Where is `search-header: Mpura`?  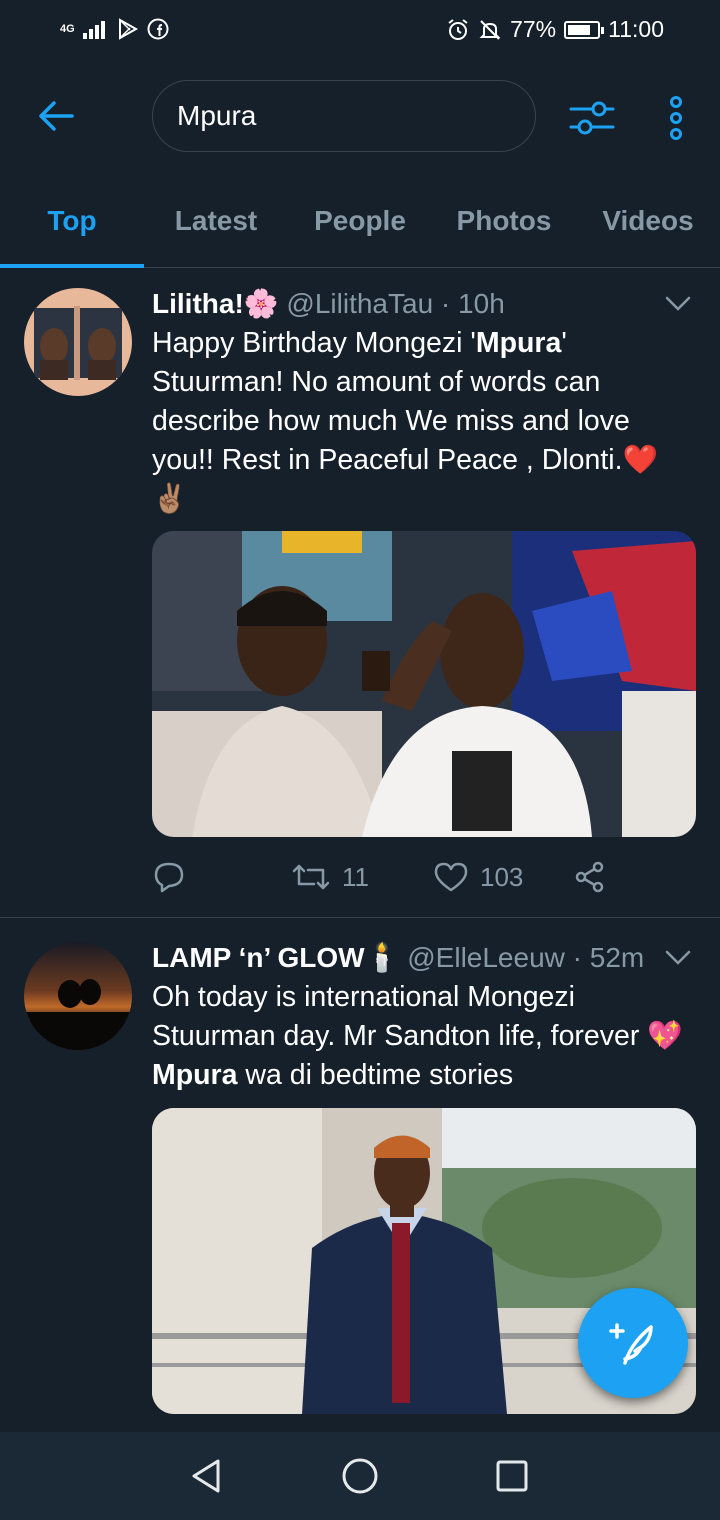 search-header: Mpura is located at coordinates (360, 118).